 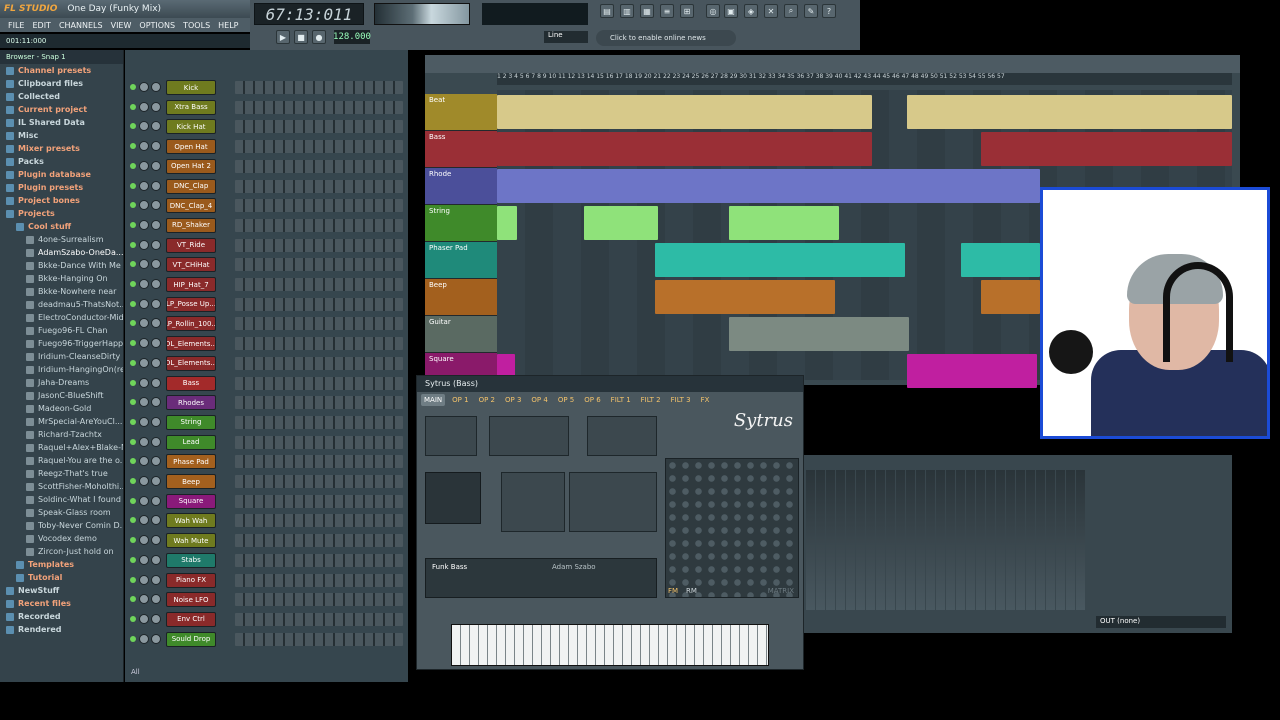 What do you see at coordinates (61, 473) in the screenshot?
I see `browser-item: Reegz-That's true` at bounding box center [61, 473].